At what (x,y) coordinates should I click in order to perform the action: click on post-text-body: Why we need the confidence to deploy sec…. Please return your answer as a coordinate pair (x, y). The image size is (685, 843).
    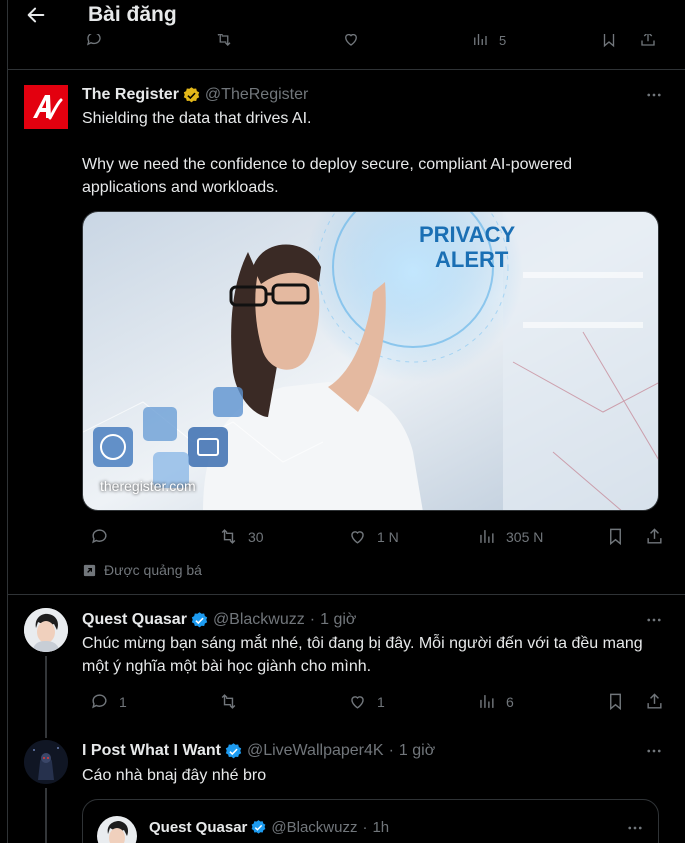
    Looking at the image, I should click on (327, 176).